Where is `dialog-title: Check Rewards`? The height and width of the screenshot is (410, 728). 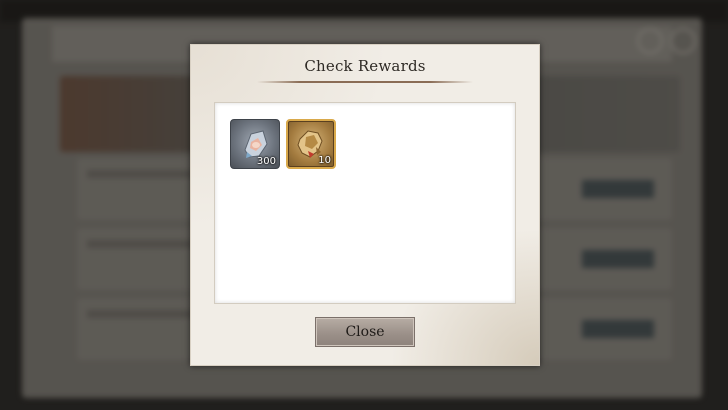 dialog-title: Check Rewards is located at coordinates (365, 66).